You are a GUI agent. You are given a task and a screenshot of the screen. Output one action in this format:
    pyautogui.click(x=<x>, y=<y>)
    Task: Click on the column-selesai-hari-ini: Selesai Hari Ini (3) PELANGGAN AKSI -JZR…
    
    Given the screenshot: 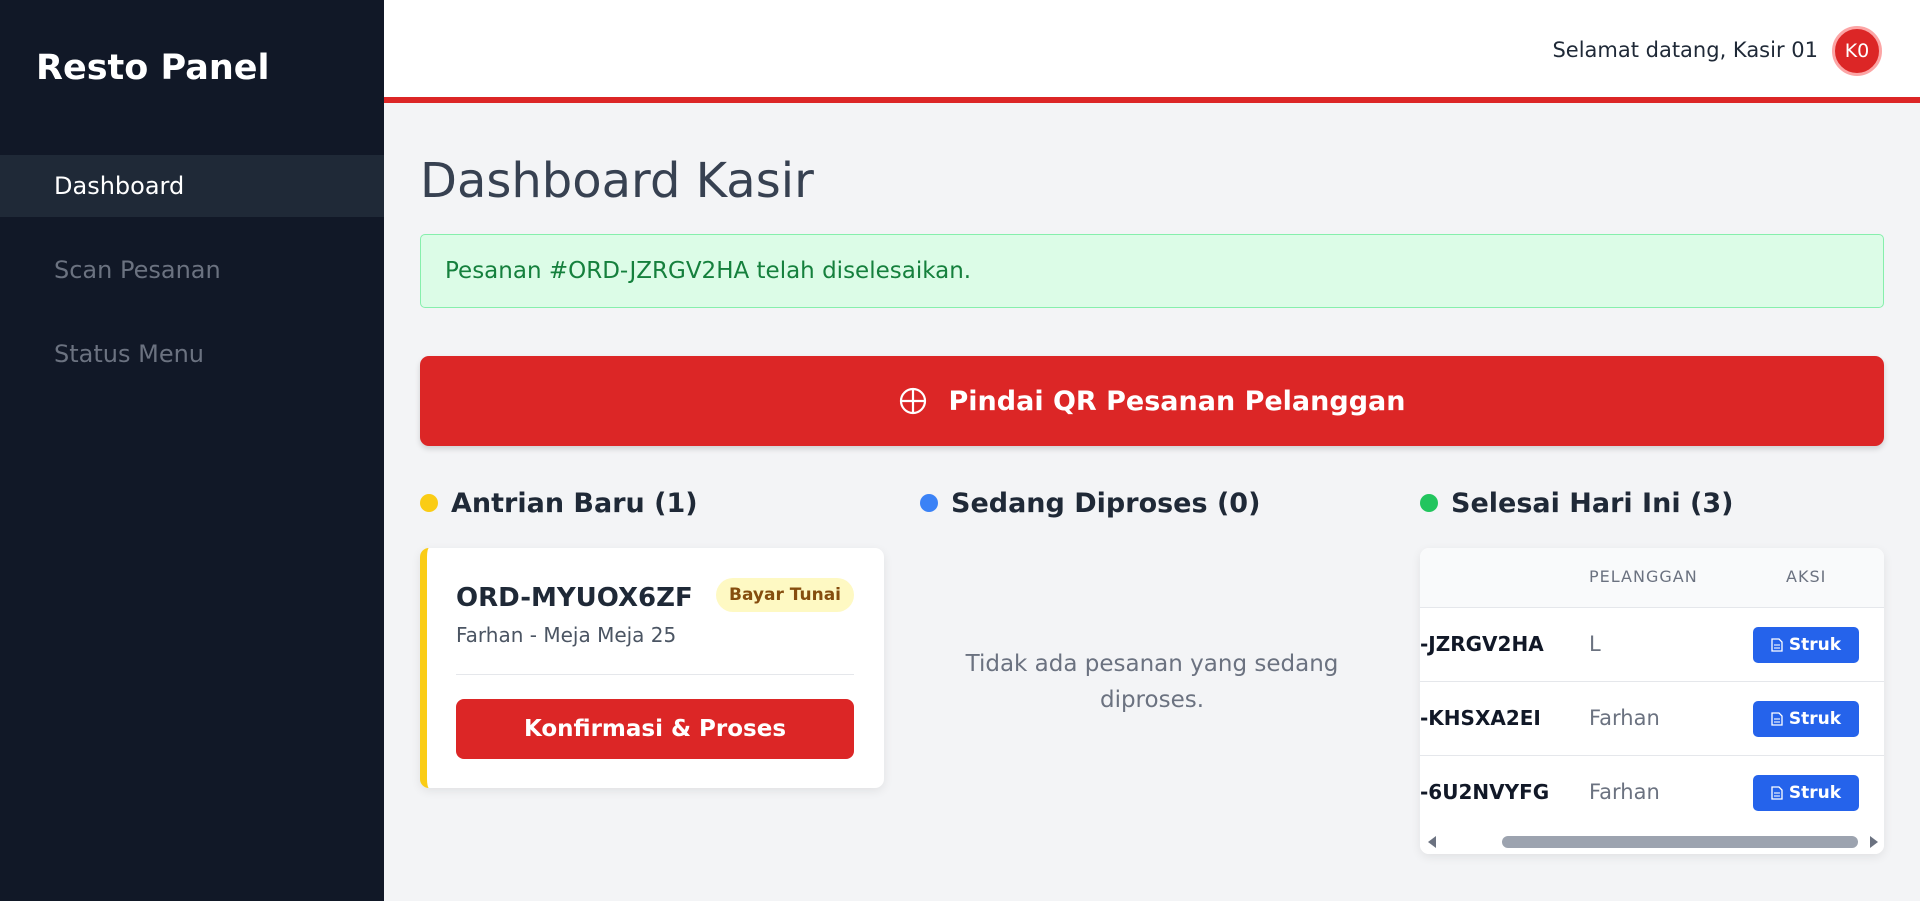 What is the action you would take?
    pyautogui.click(x=1652, y=668)
    